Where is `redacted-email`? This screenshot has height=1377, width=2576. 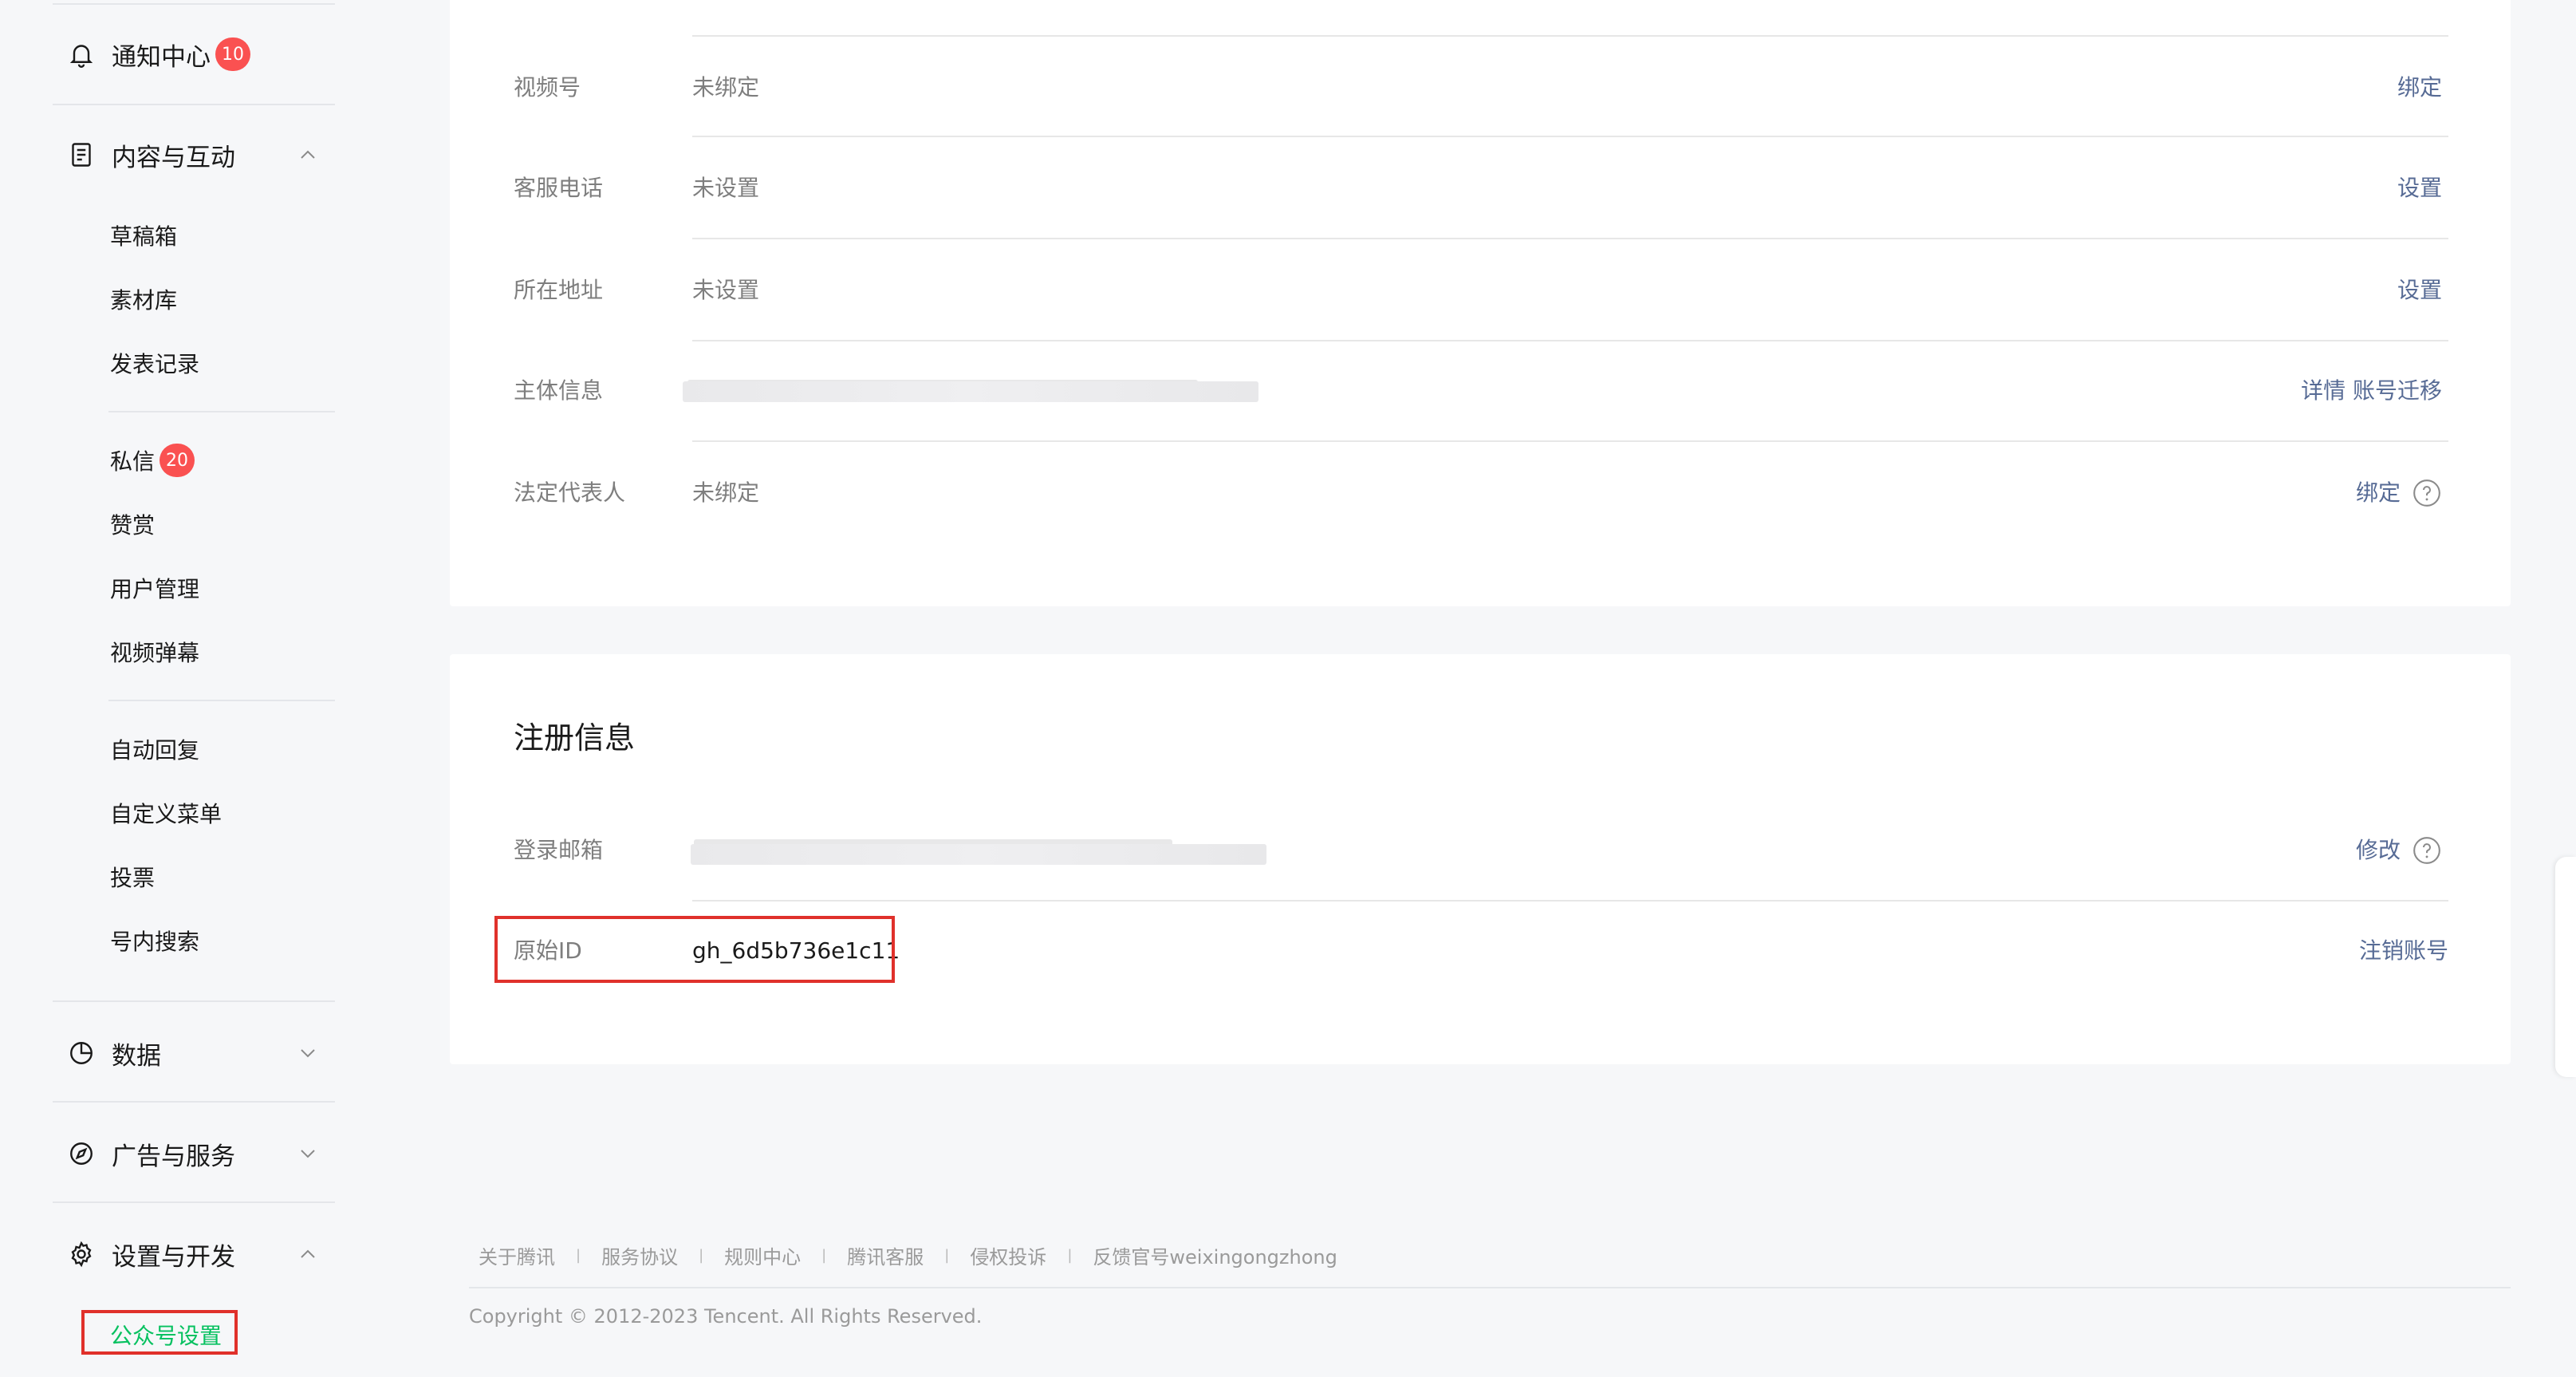 redacted-email is located at coordinates (978, 854).